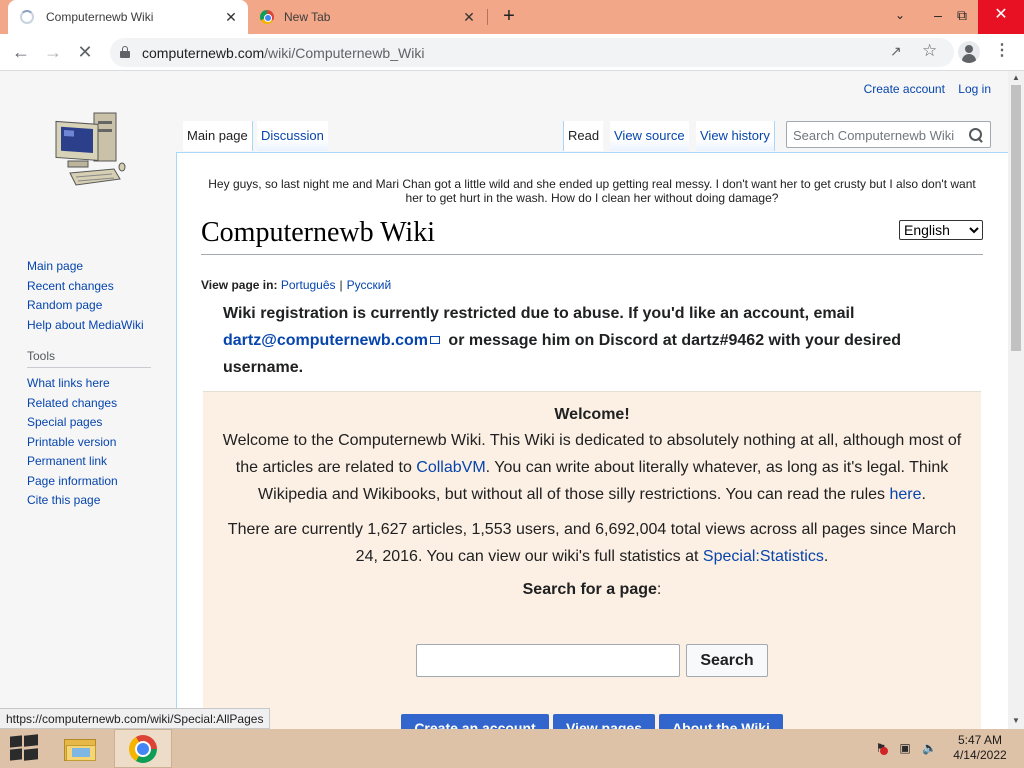  I want to click on language-link-russian: Русский, so click(369, 285).